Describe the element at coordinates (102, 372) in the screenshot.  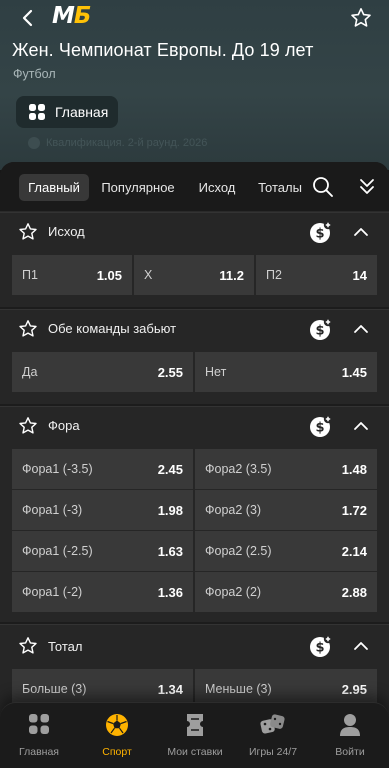
I see `odd-cell: Да 2.55` at that location.